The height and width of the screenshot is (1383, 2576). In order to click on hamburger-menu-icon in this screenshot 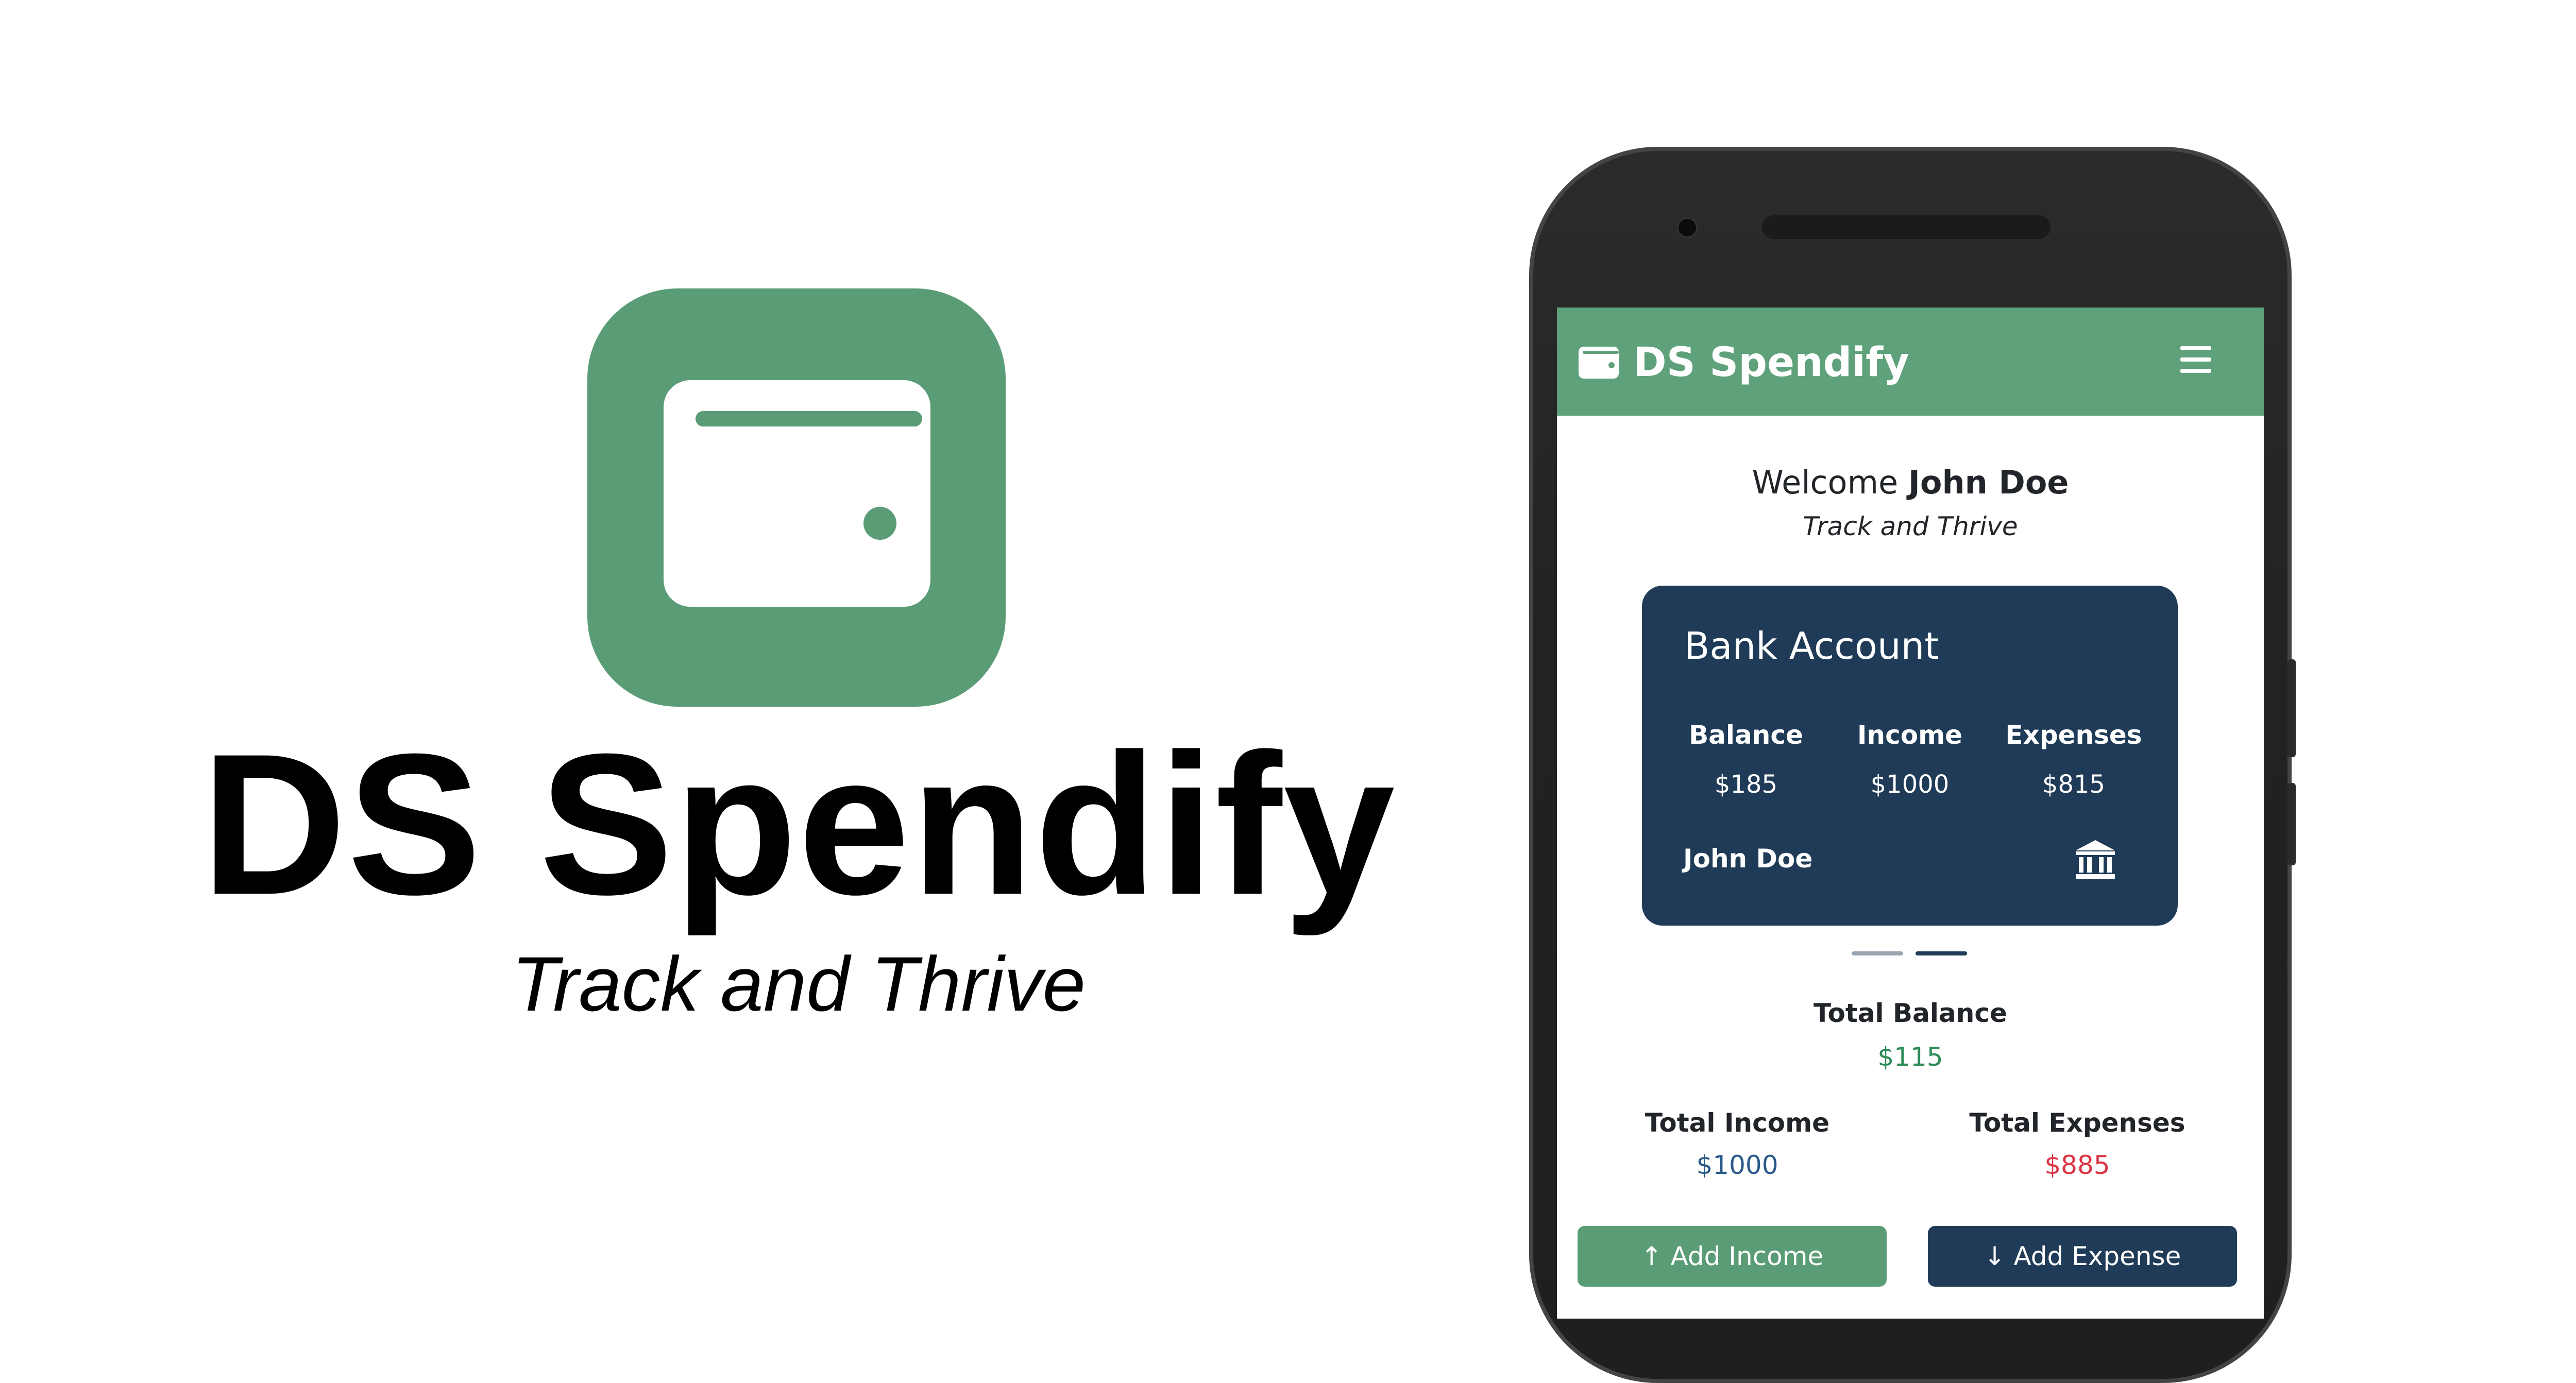, I will do `click(2195, 359)`.